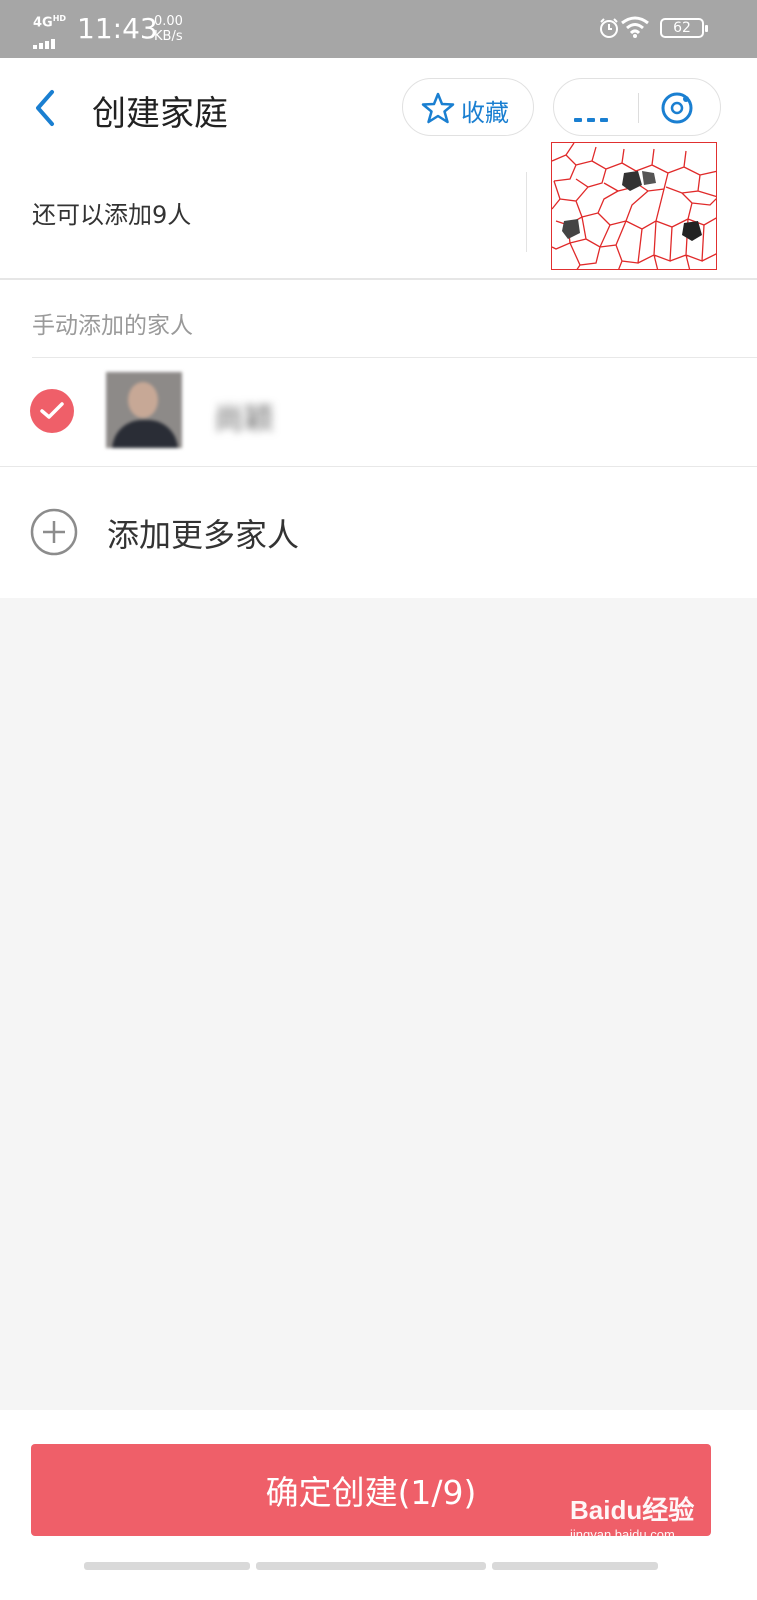 This screenshot has width=757, height=1600. What do you see at coordinates (144, 410) in the screenshot?
I see `avatar` at bounding box center [144, 410].